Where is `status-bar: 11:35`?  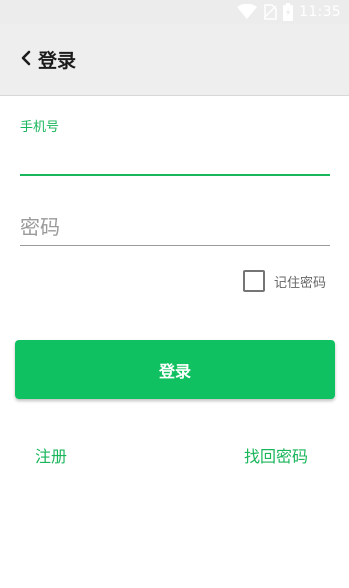 status-bar: 11:35 is located at coordinates (174, 12).